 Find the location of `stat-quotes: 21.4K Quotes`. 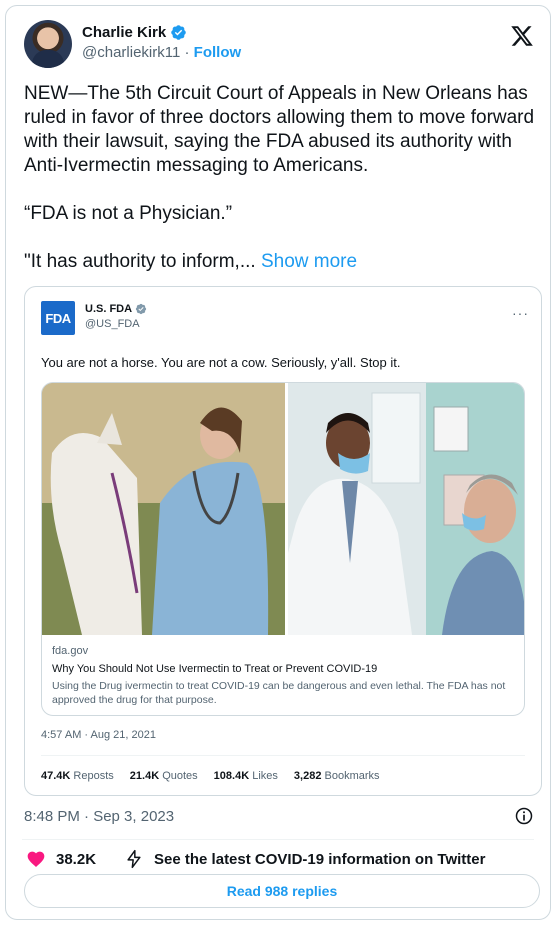

stat-quotes: 21.4K Quotes is located at coordinates (164, 776).